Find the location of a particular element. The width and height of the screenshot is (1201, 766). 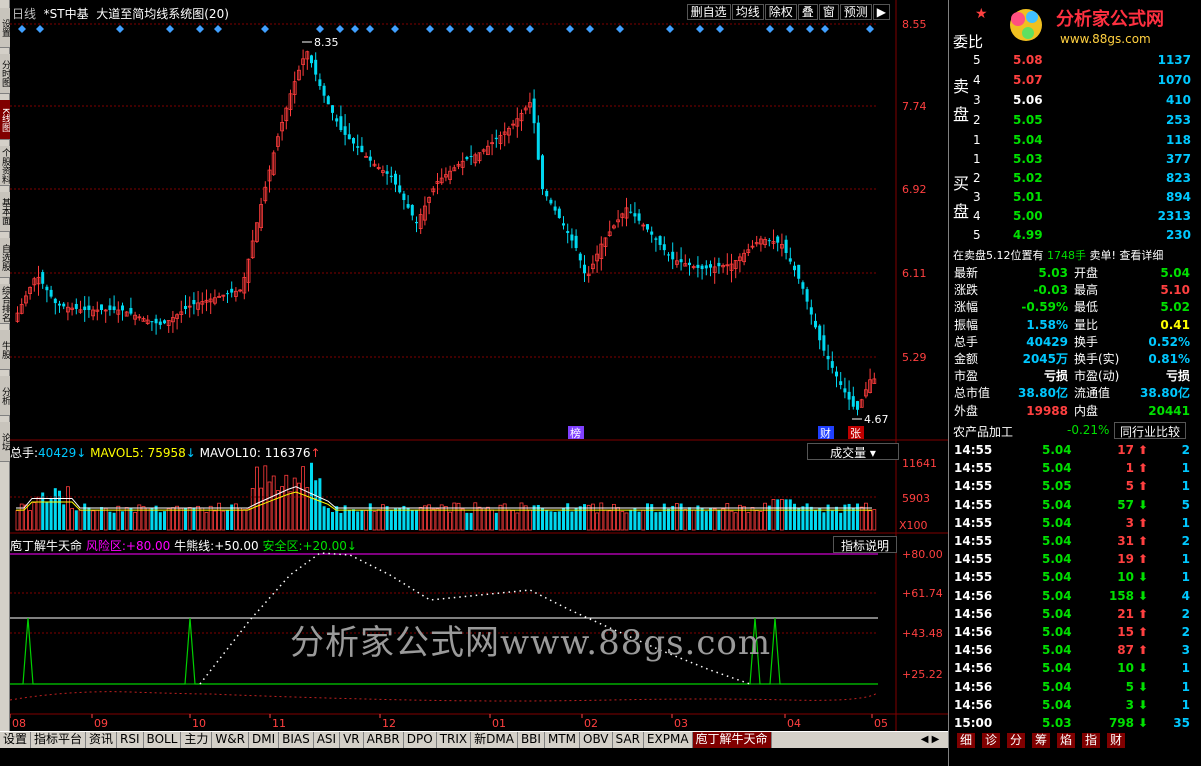

date-axis-label: 04 is located at coordinates (794, 723).